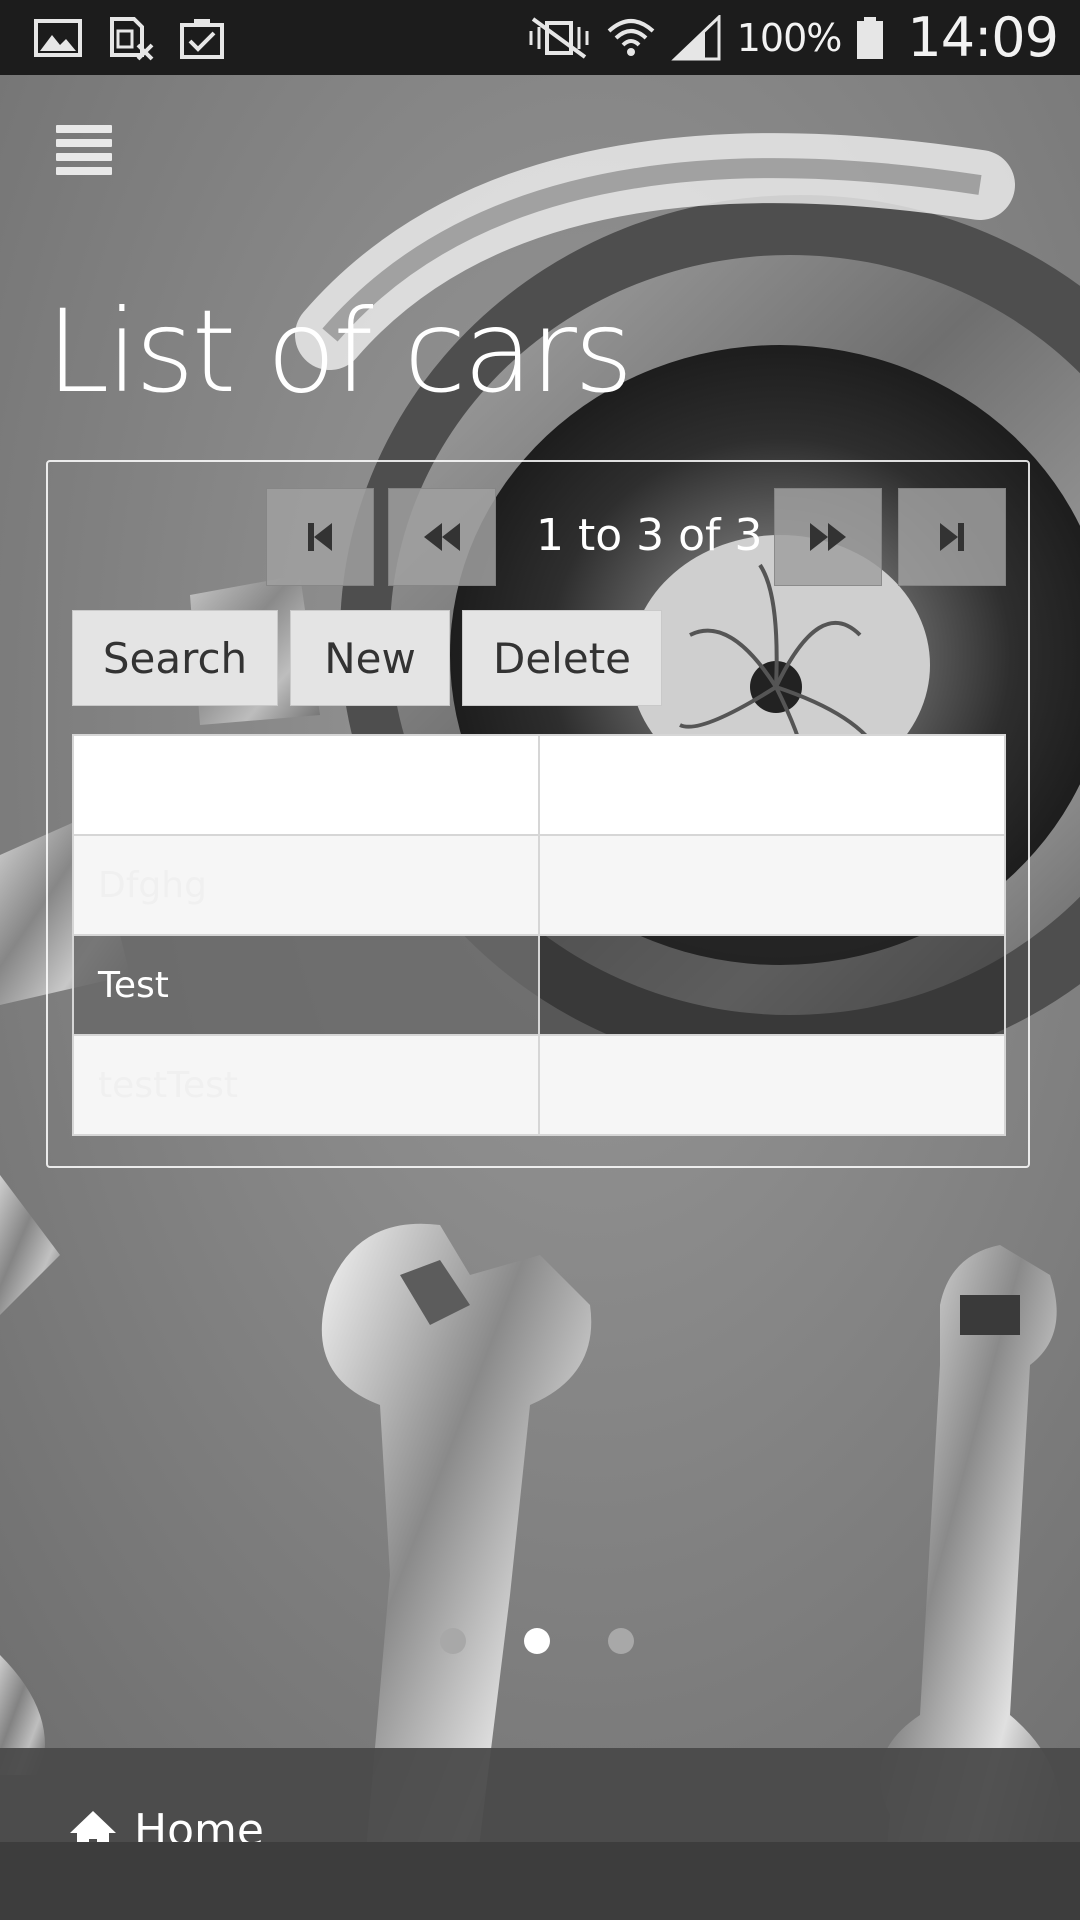  Describe the element at coordinates (306, 1085) in the screenshot. I see `table-cell-name: testTest` at that location.